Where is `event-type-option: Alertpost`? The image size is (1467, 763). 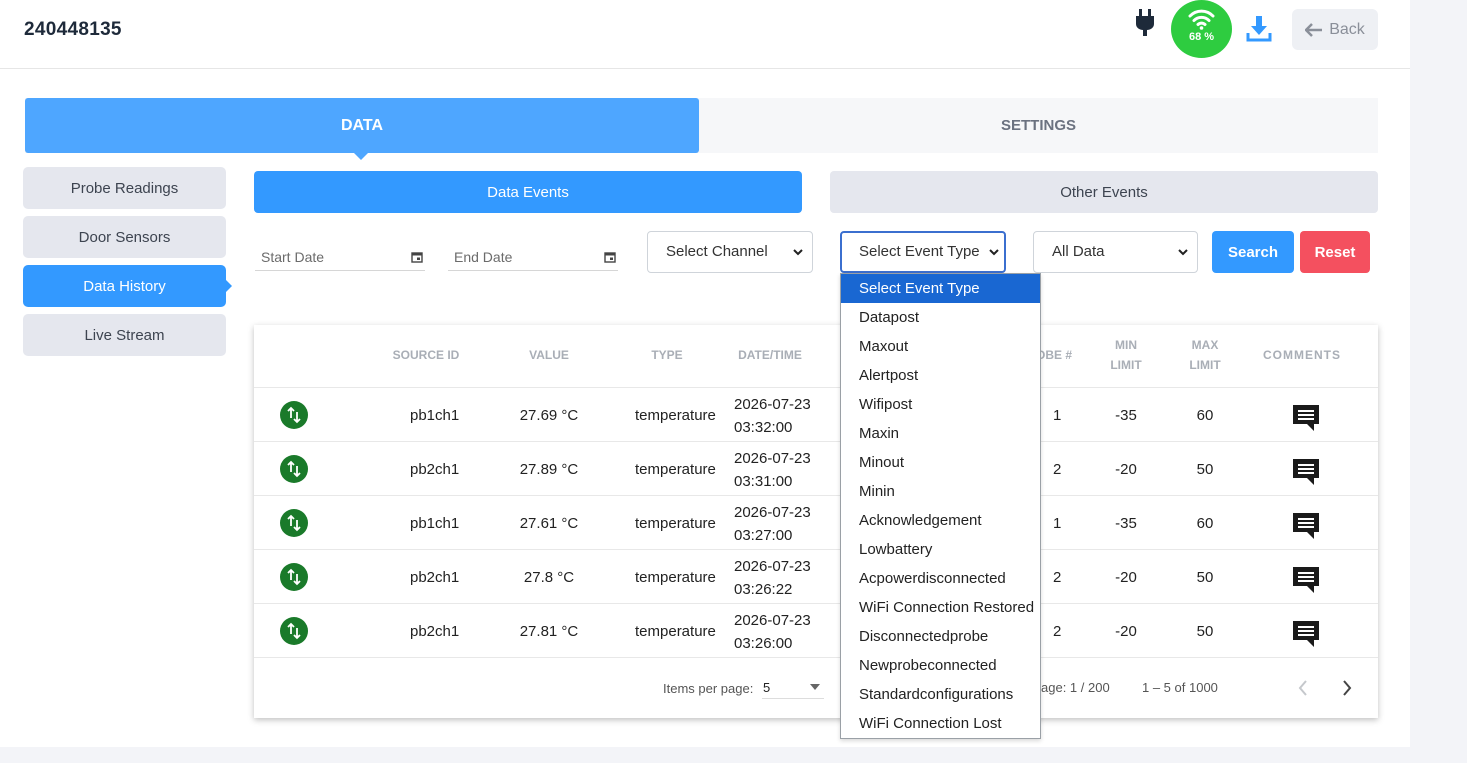
event-type-option: Alertpost is located at coordinates (940, 375).